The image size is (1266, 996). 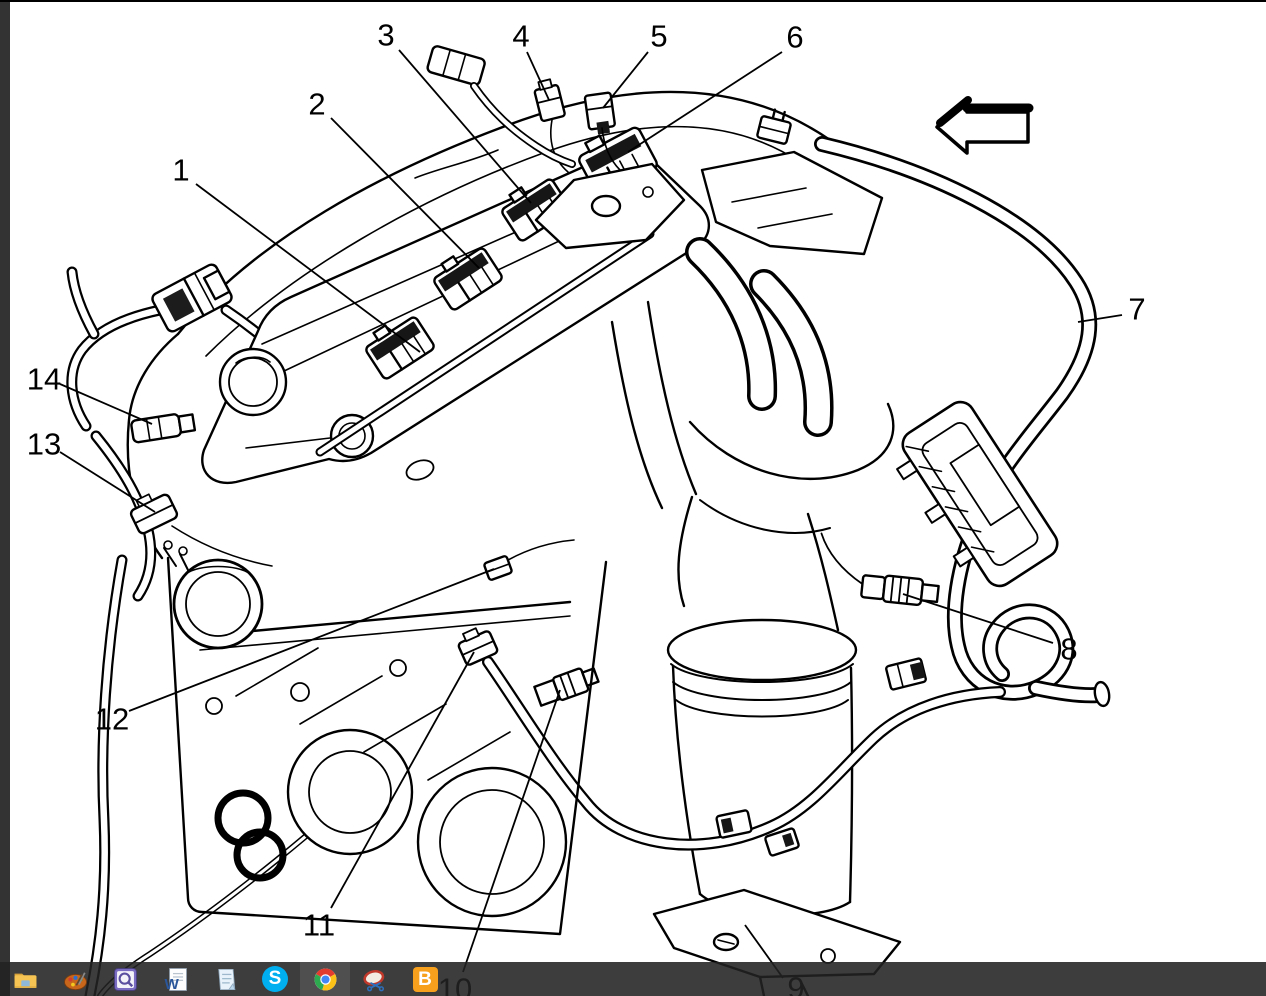 I want to click on harness-connector, so click(x=192, y=298).